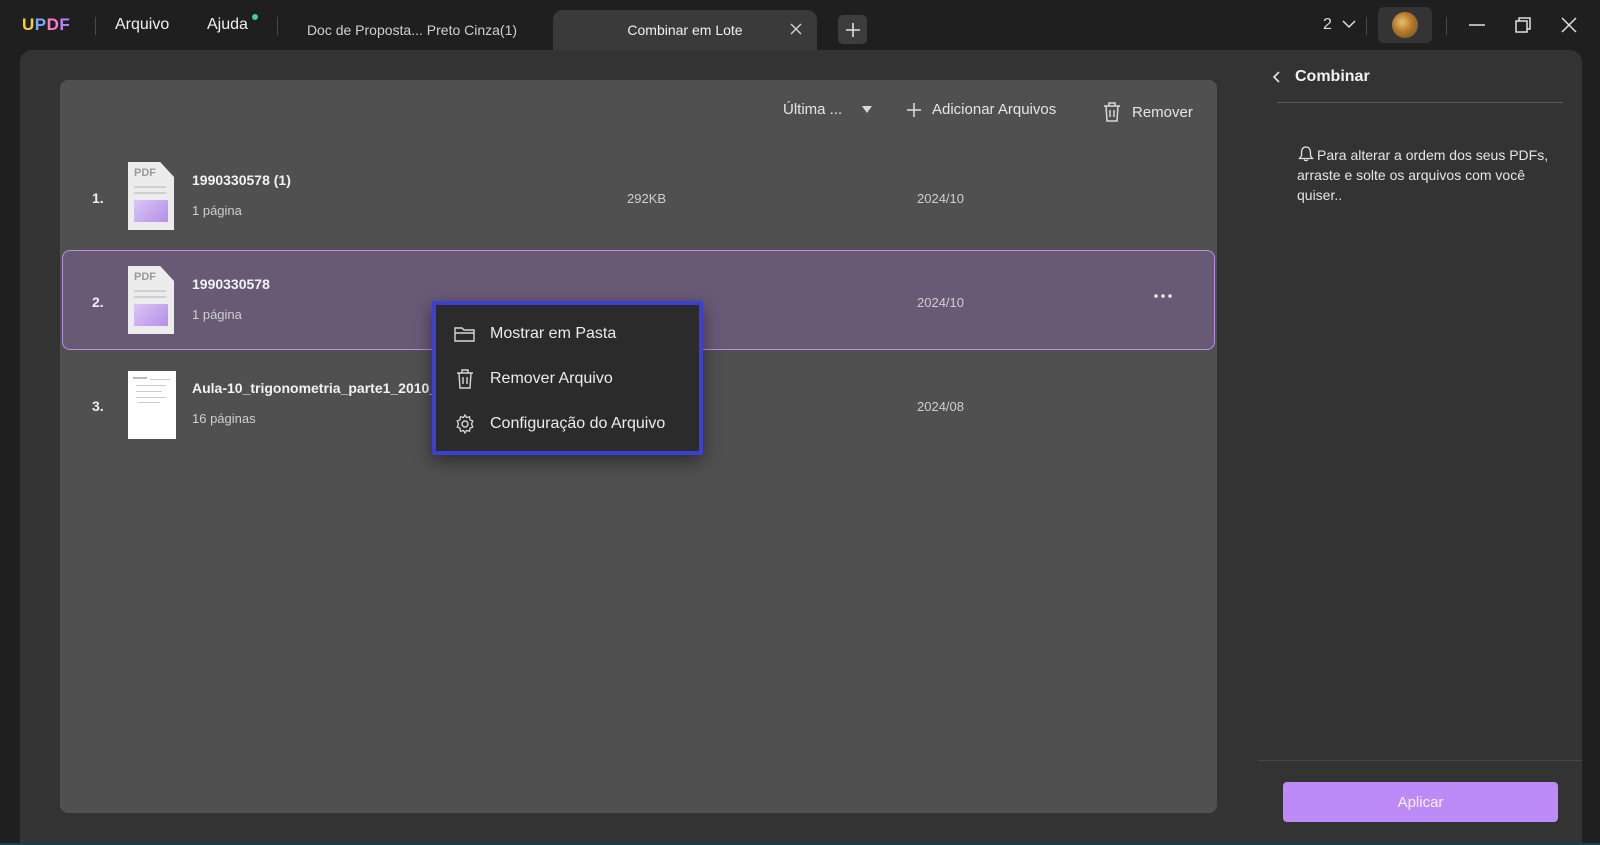  What do you see at coordinates (1162, 112) in the screenshot?
I see `remove-label: Remover` at bounding box center [1162, 112].